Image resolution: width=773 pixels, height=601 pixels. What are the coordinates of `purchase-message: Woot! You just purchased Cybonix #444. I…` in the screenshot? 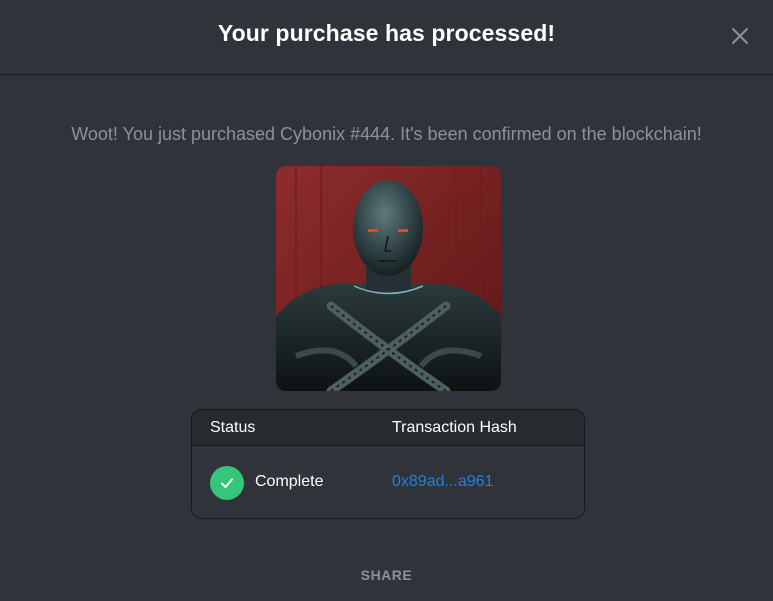 It's located at (386, 134).